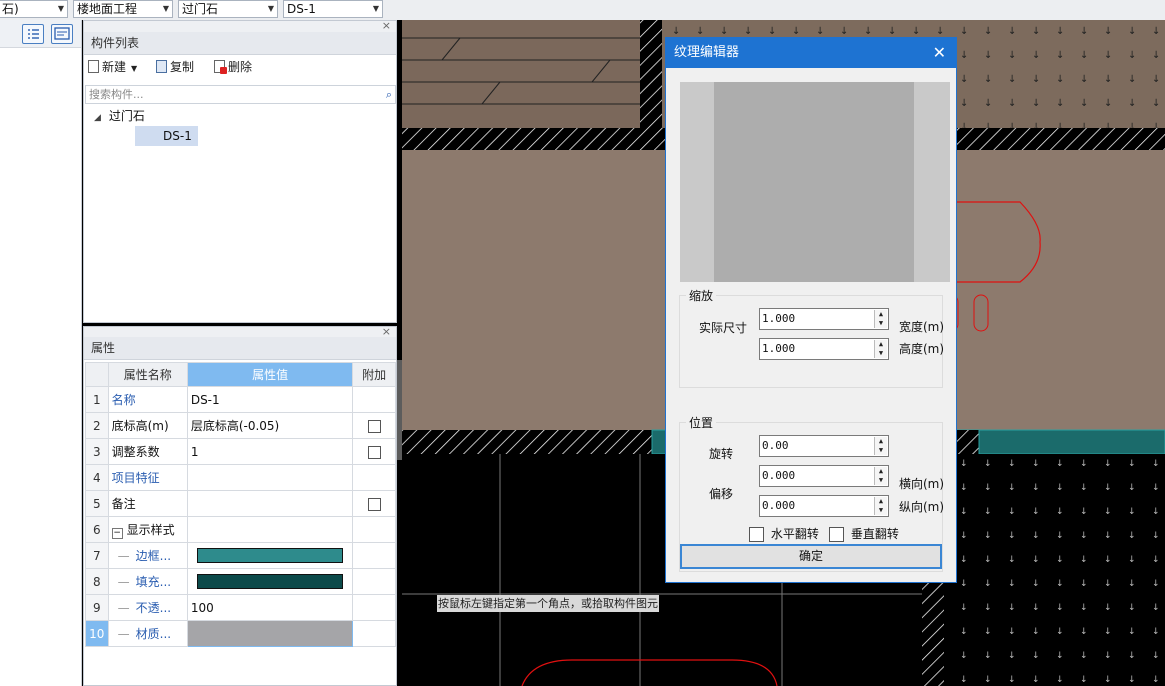 The image size is (1165, 686). I want to click on width-value: 1.000, so click(779, 318).